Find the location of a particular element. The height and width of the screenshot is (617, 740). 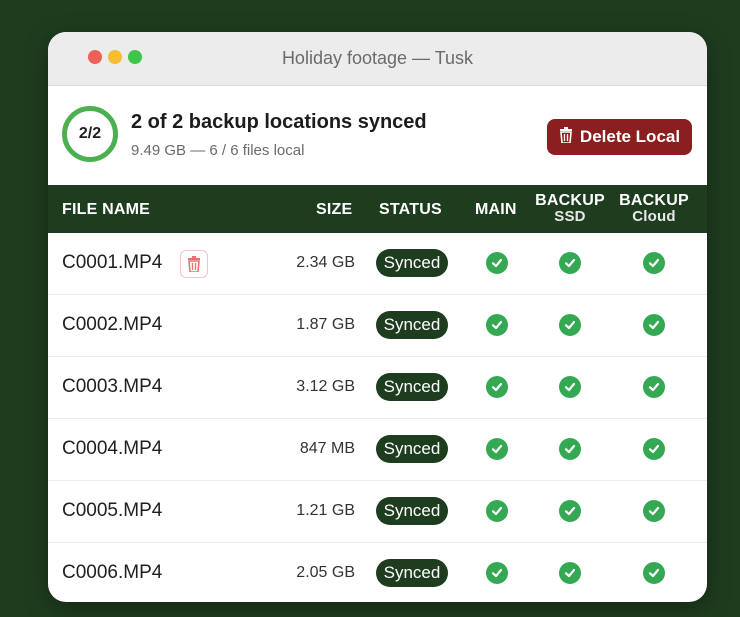

sync-progress-ring: 2/2 is located at coordinates (90, 134).